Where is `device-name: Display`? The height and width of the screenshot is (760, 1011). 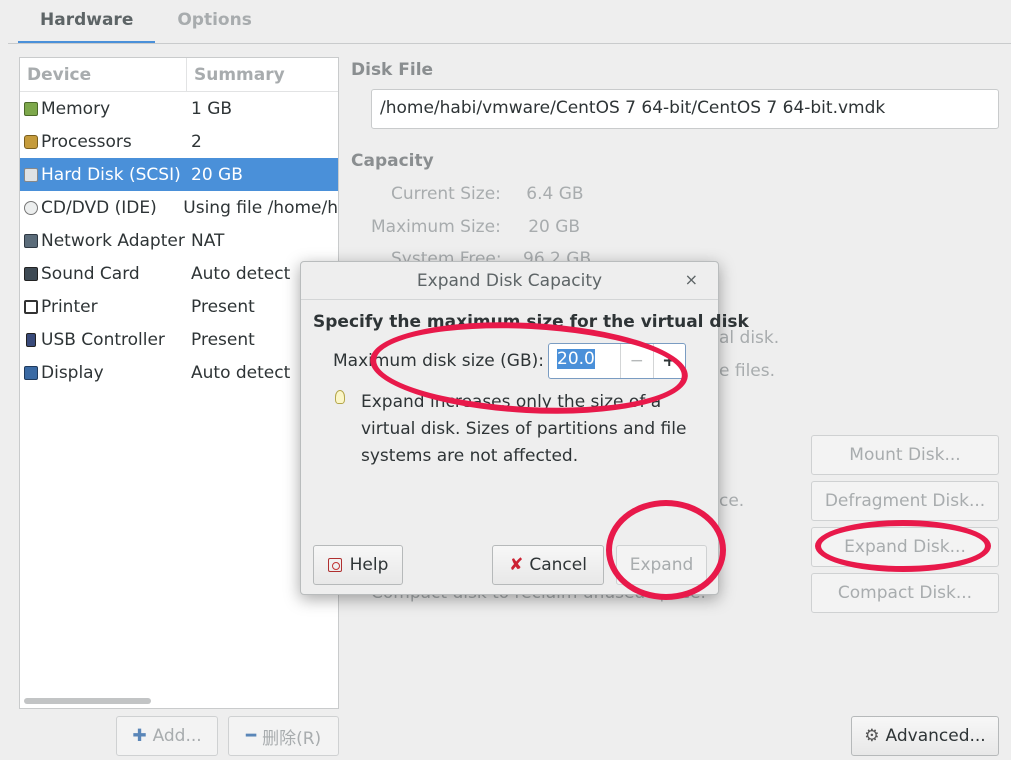 device-name: Display is located at coordinates (72, 372).